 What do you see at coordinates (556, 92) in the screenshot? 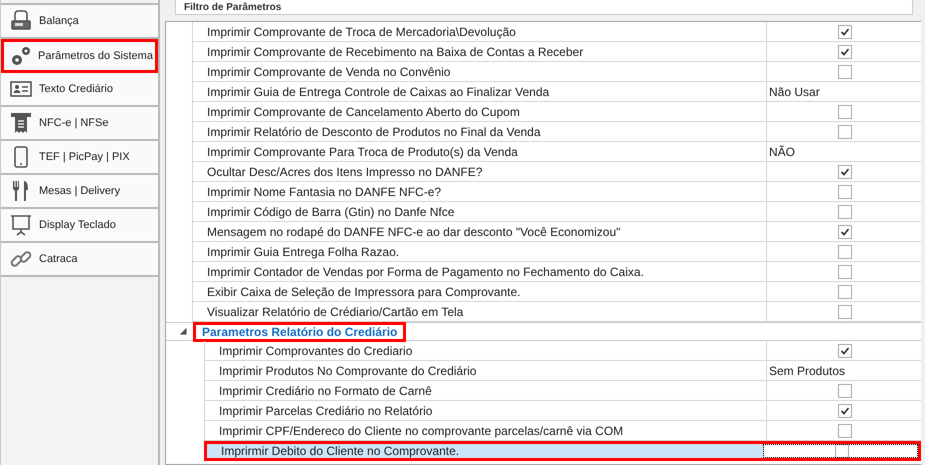
I see `parameter-row: Imprimir Guia de Entrega Controle de Caixas ao Finalizar Venda Não Usar` at bounding box center [556, 92].